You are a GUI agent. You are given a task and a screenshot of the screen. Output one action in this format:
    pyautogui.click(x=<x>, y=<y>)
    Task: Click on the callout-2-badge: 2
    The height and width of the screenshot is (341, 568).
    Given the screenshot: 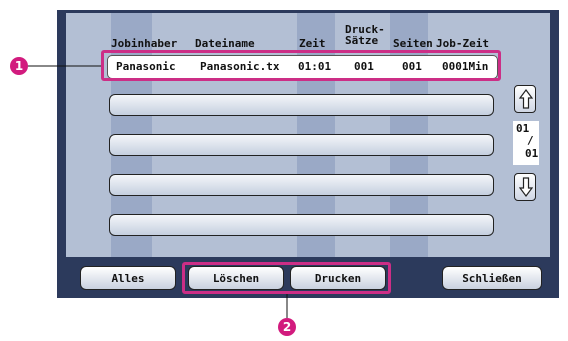 What is the action you would take?
    pyautogui.click(x=287, y=327)
    